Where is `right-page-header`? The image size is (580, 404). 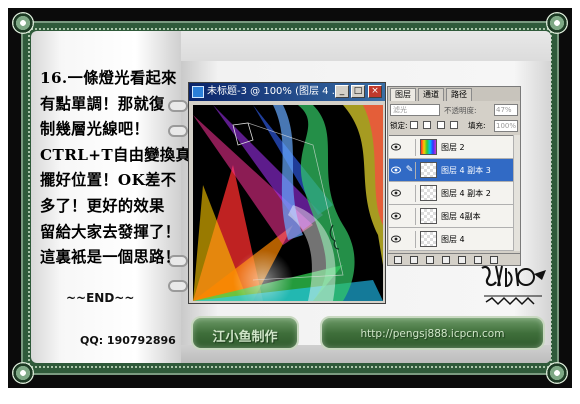 right-page-header is located at coordinates (366, 46).